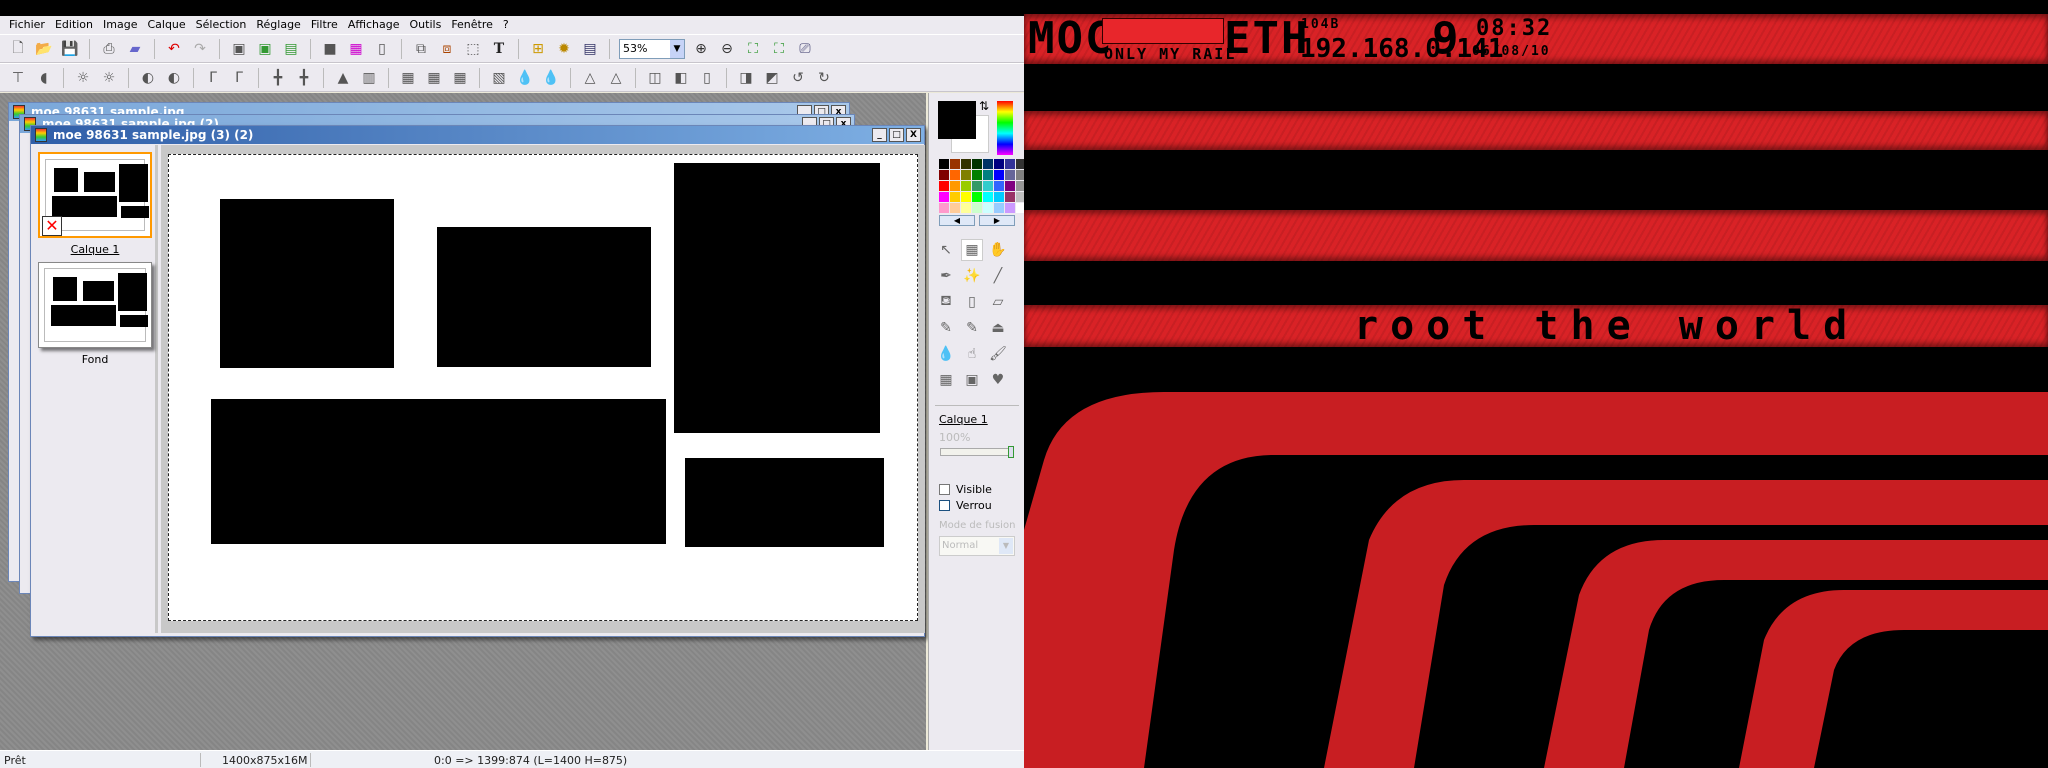  What do you see at coordinates (707, 78) in the screenshot?
I see `rotate-icon: ▯` at bounding box center [707, 78].